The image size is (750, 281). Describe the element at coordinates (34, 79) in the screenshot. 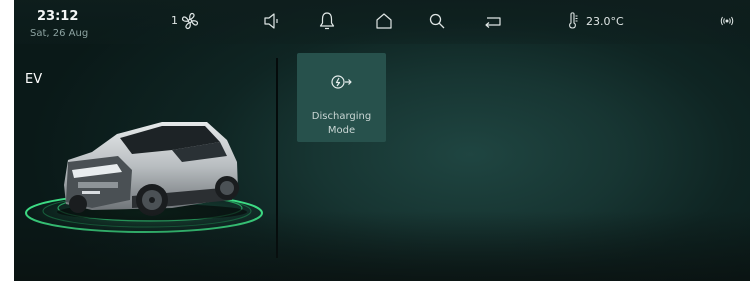

I see `section-title-ev: EV` at that location.